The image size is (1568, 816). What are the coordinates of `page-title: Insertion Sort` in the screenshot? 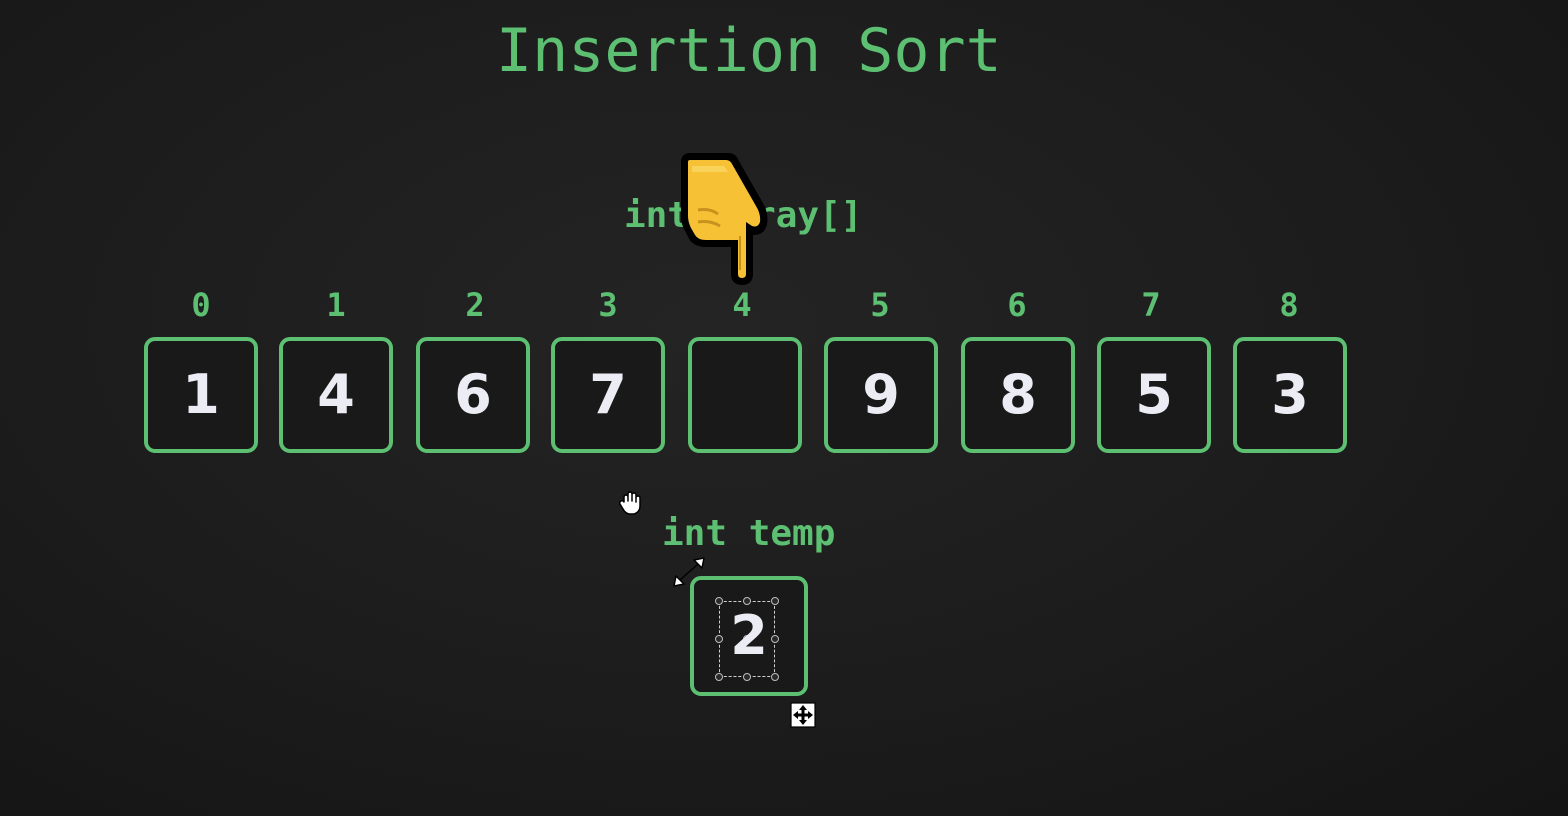 It's located at (749, 51).